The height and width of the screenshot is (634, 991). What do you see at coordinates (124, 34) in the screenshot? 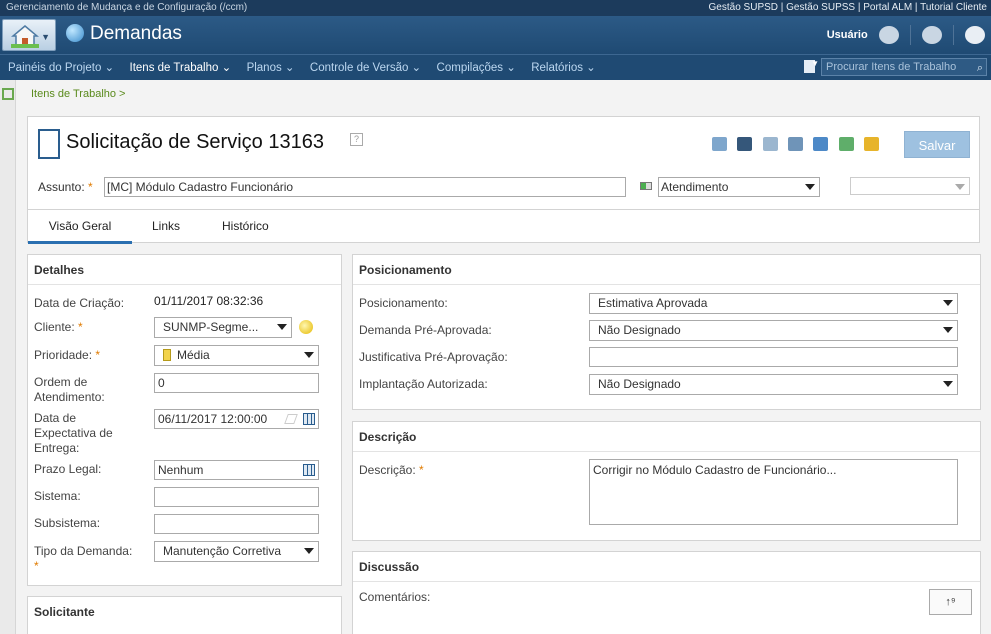
I see `project-title: Demandas` at bounding box center [124, 34].